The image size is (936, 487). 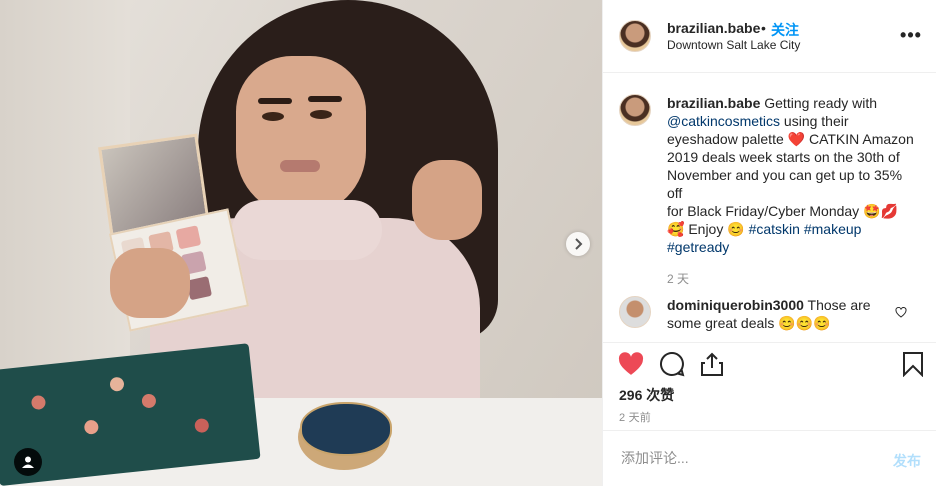 What do you see at coordinates (907, 461) in the screenshot?
I see `post-comment-button: 发布` at bounding box center [907, 461].